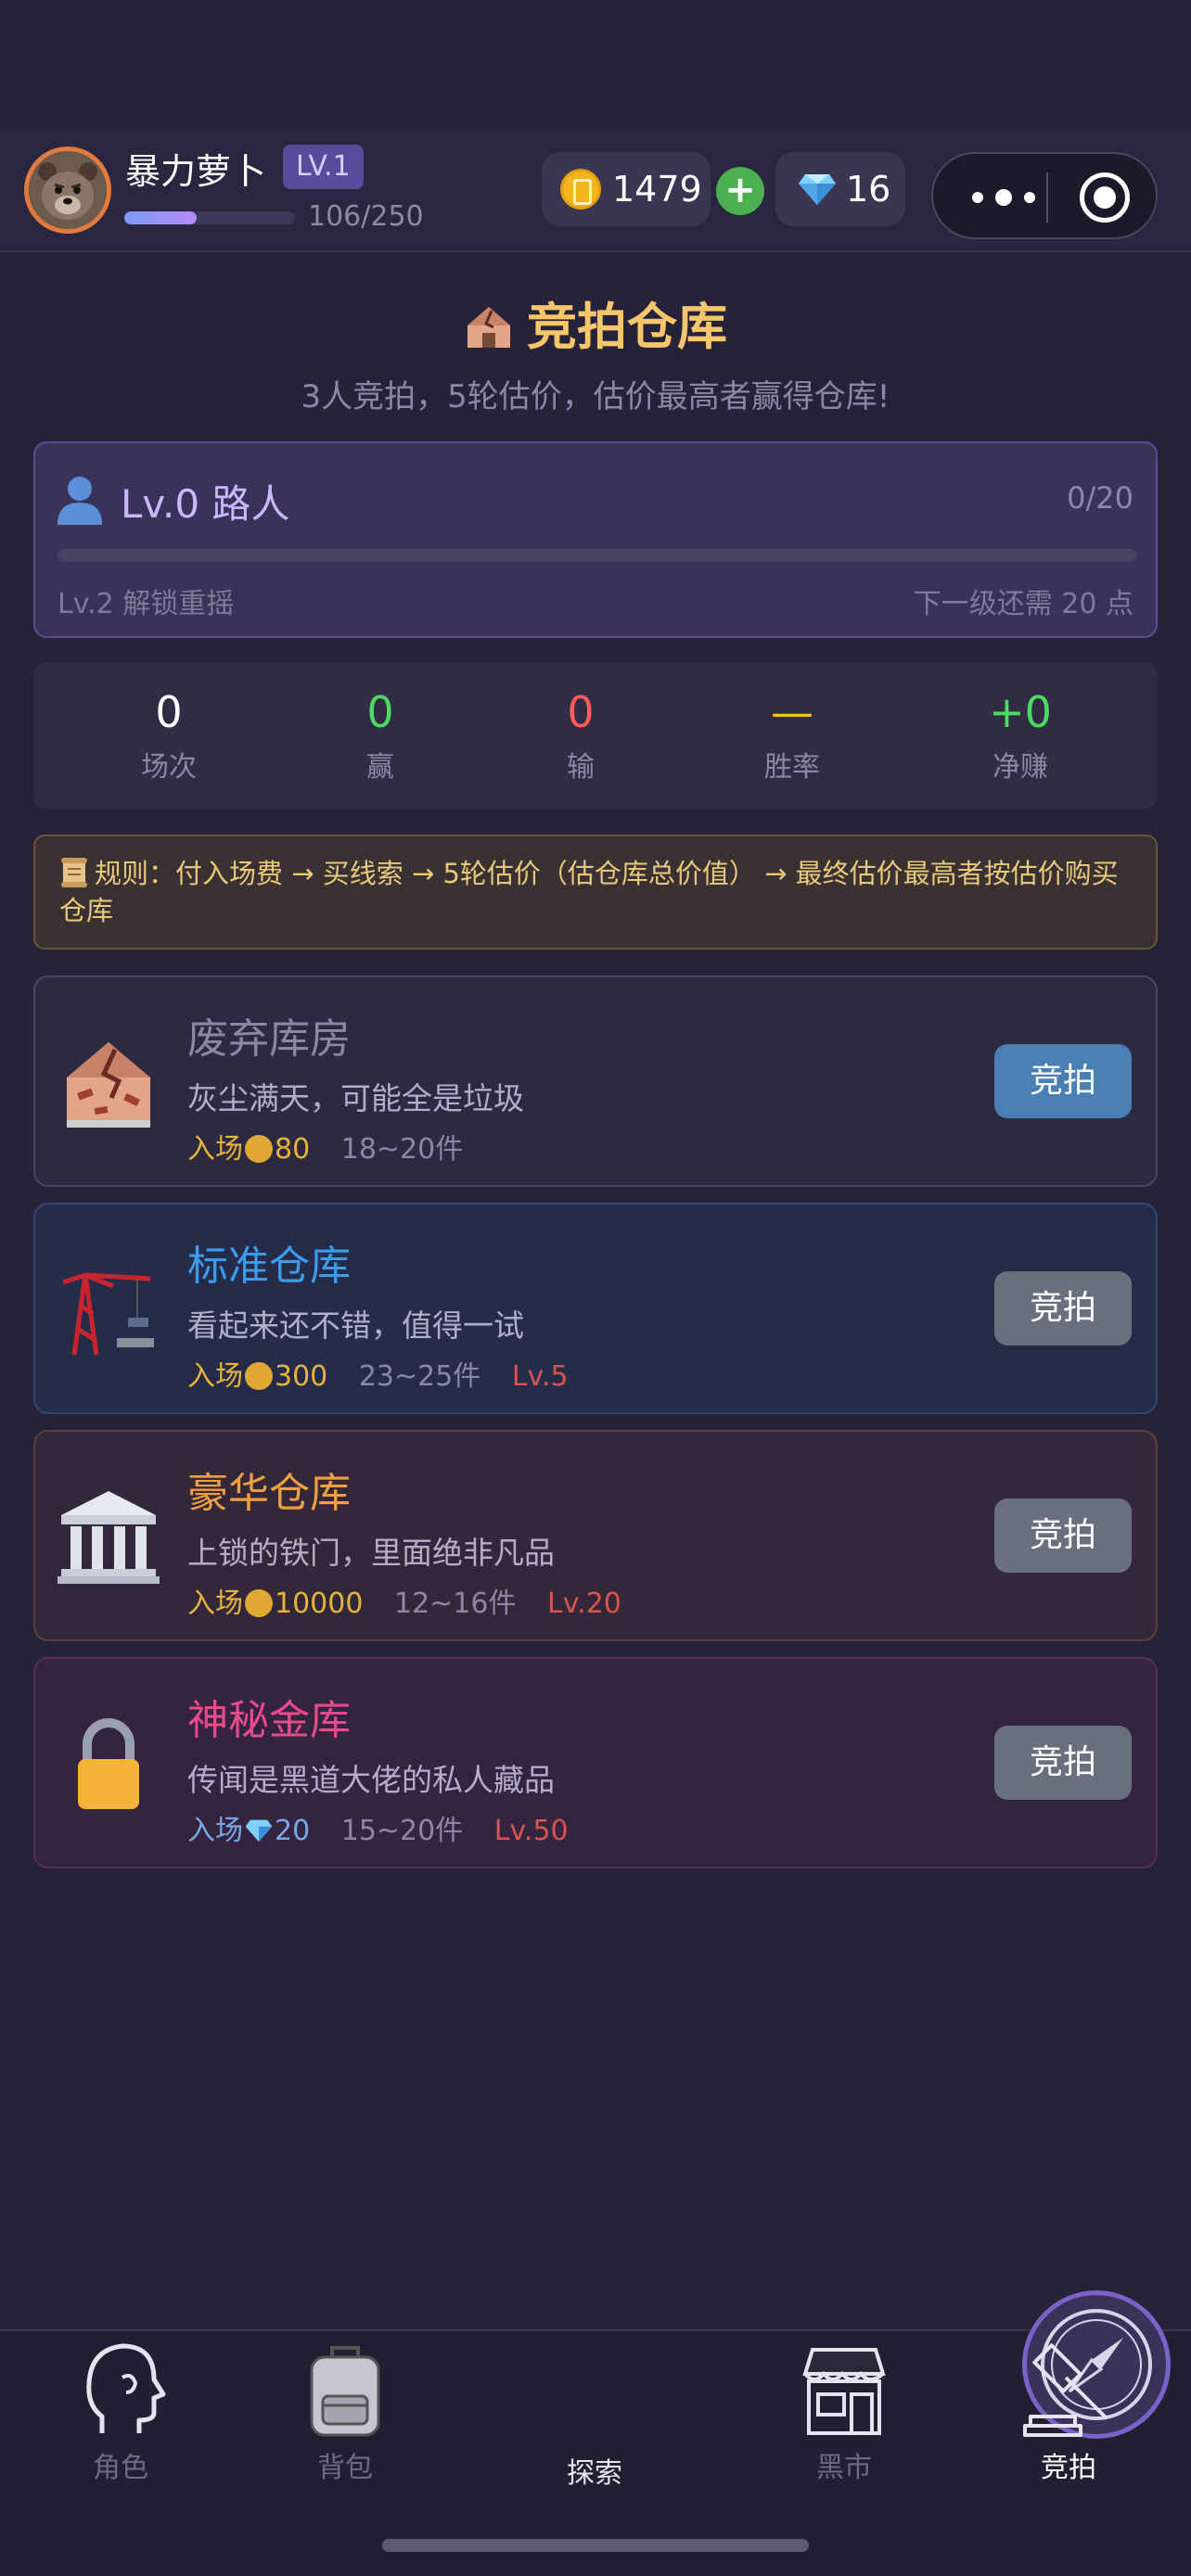  What do you see at coordinates (1044, 196) in the screenshot?
I see `mini-program-capsule` at bounding box center [1044, 196].